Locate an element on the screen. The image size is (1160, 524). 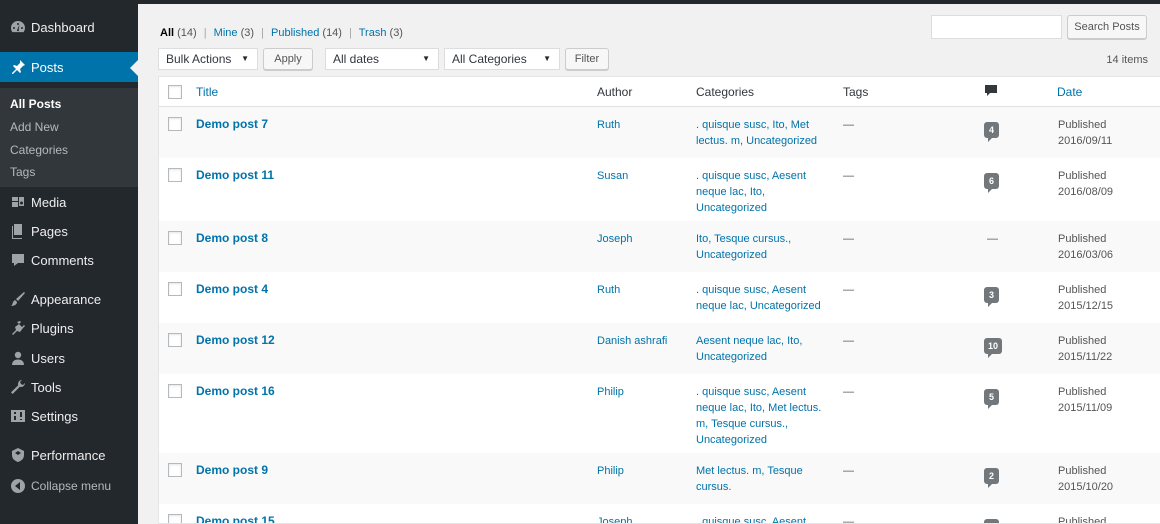
dates-filter-select: All dates ▼ is located at coordinates (382, 59).